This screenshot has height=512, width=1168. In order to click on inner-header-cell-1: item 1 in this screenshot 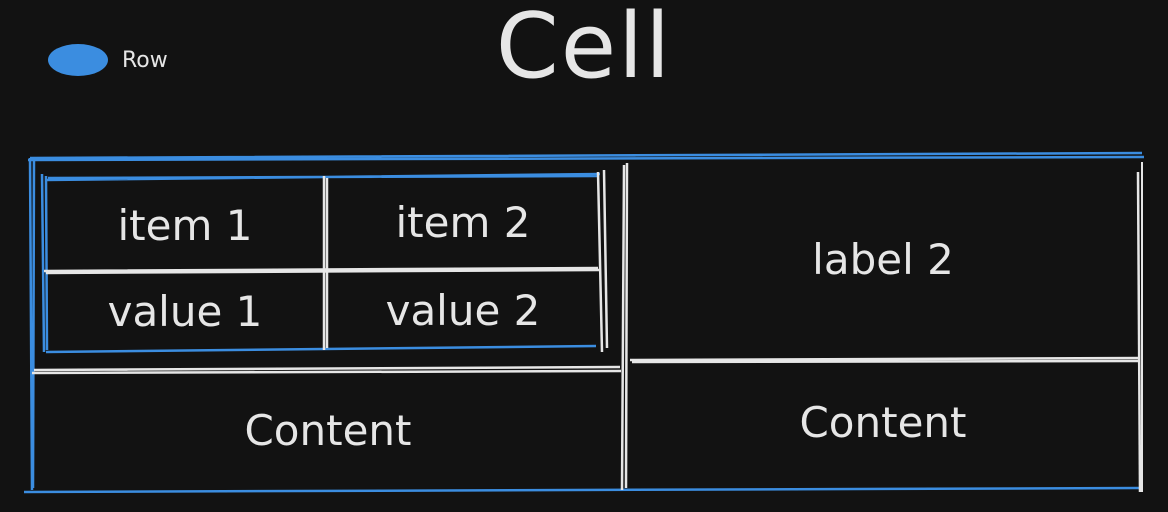, I will do `click(185, 225)`.